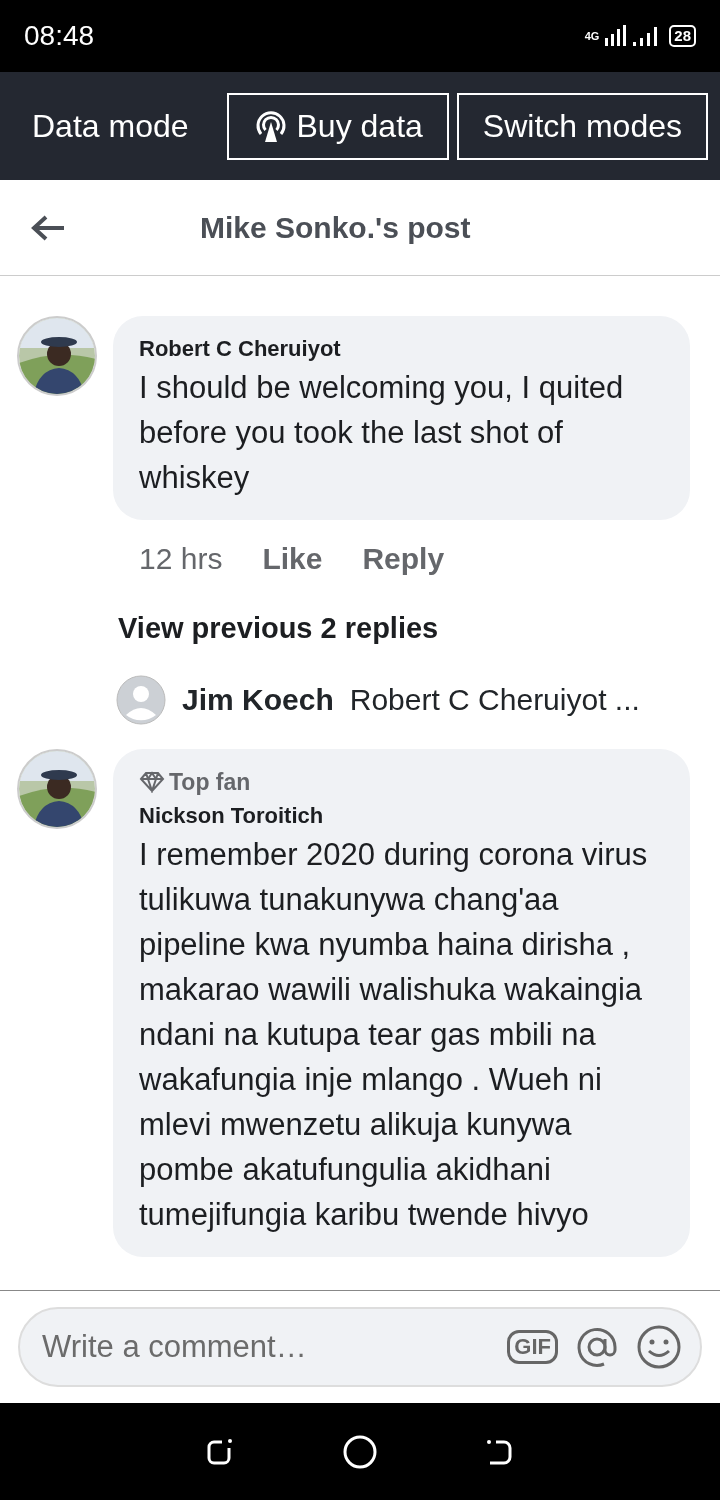  What do you see at coordinates (532, 1347) in the screenshot?
I see `gif-button: GIF` at bounding box center [532, 1347].